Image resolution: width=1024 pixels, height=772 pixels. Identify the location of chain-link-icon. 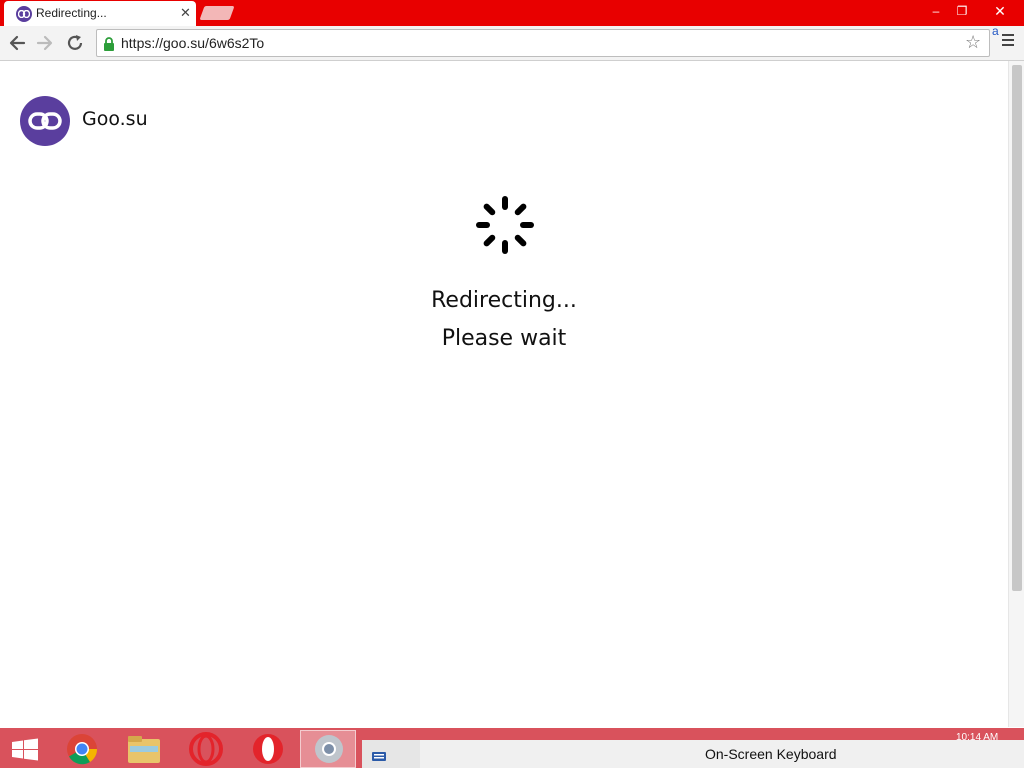
(45, 121).